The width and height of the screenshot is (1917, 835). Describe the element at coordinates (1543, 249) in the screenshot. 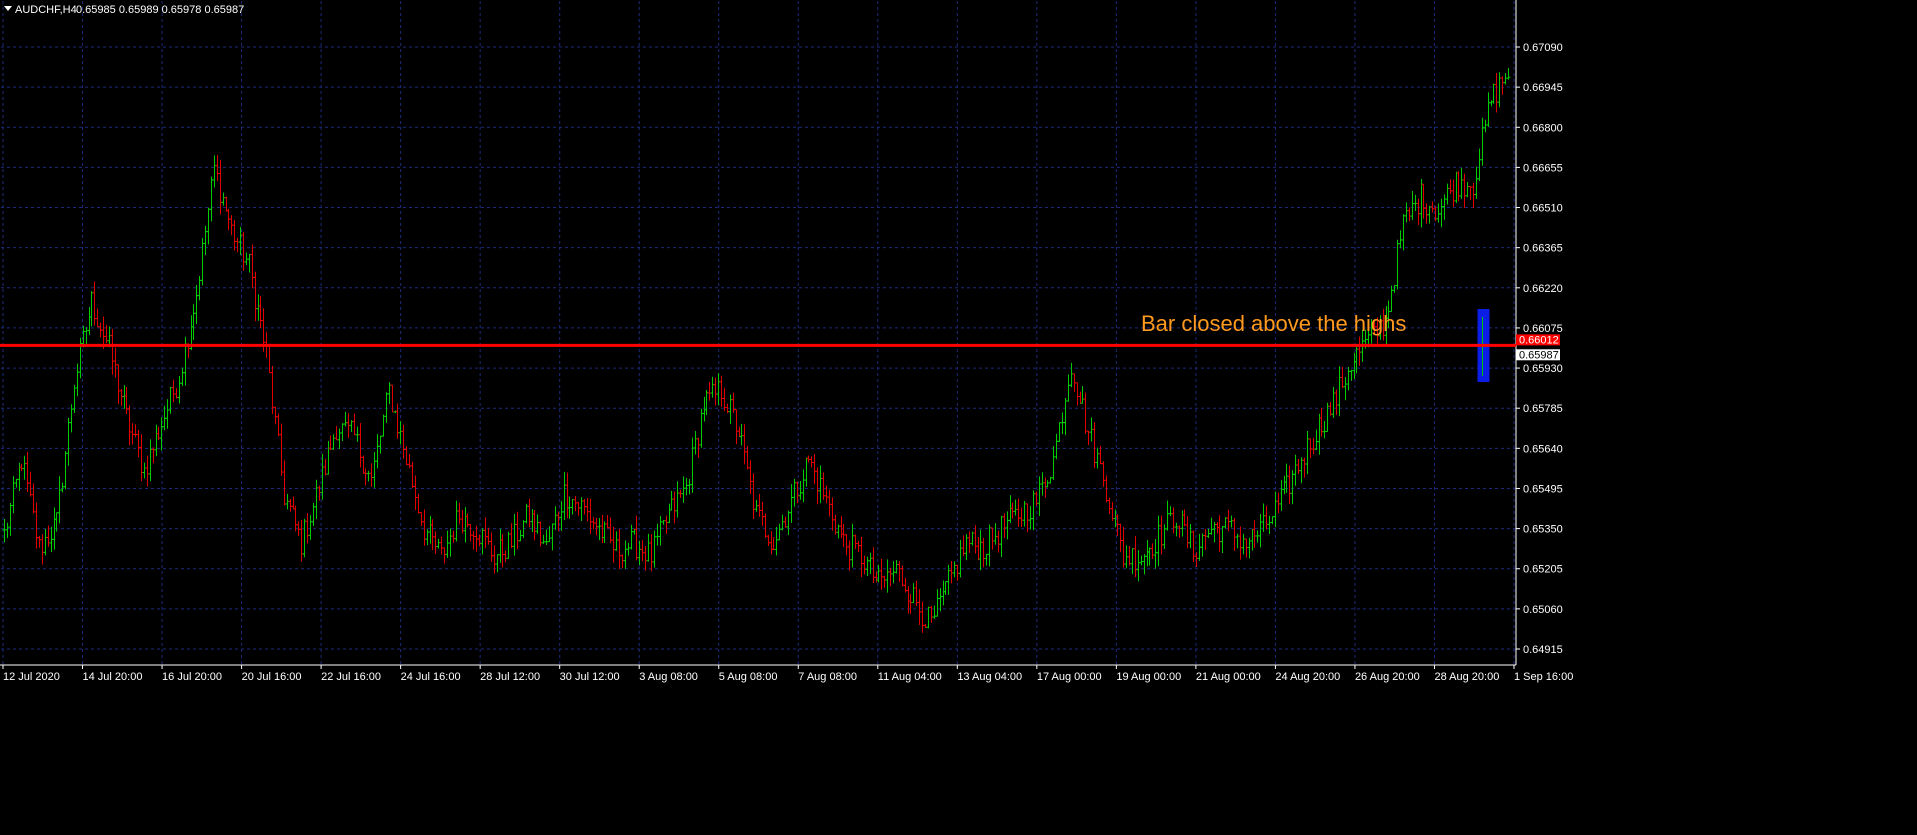

I see `y-tick-label: 0.66365` at that location.